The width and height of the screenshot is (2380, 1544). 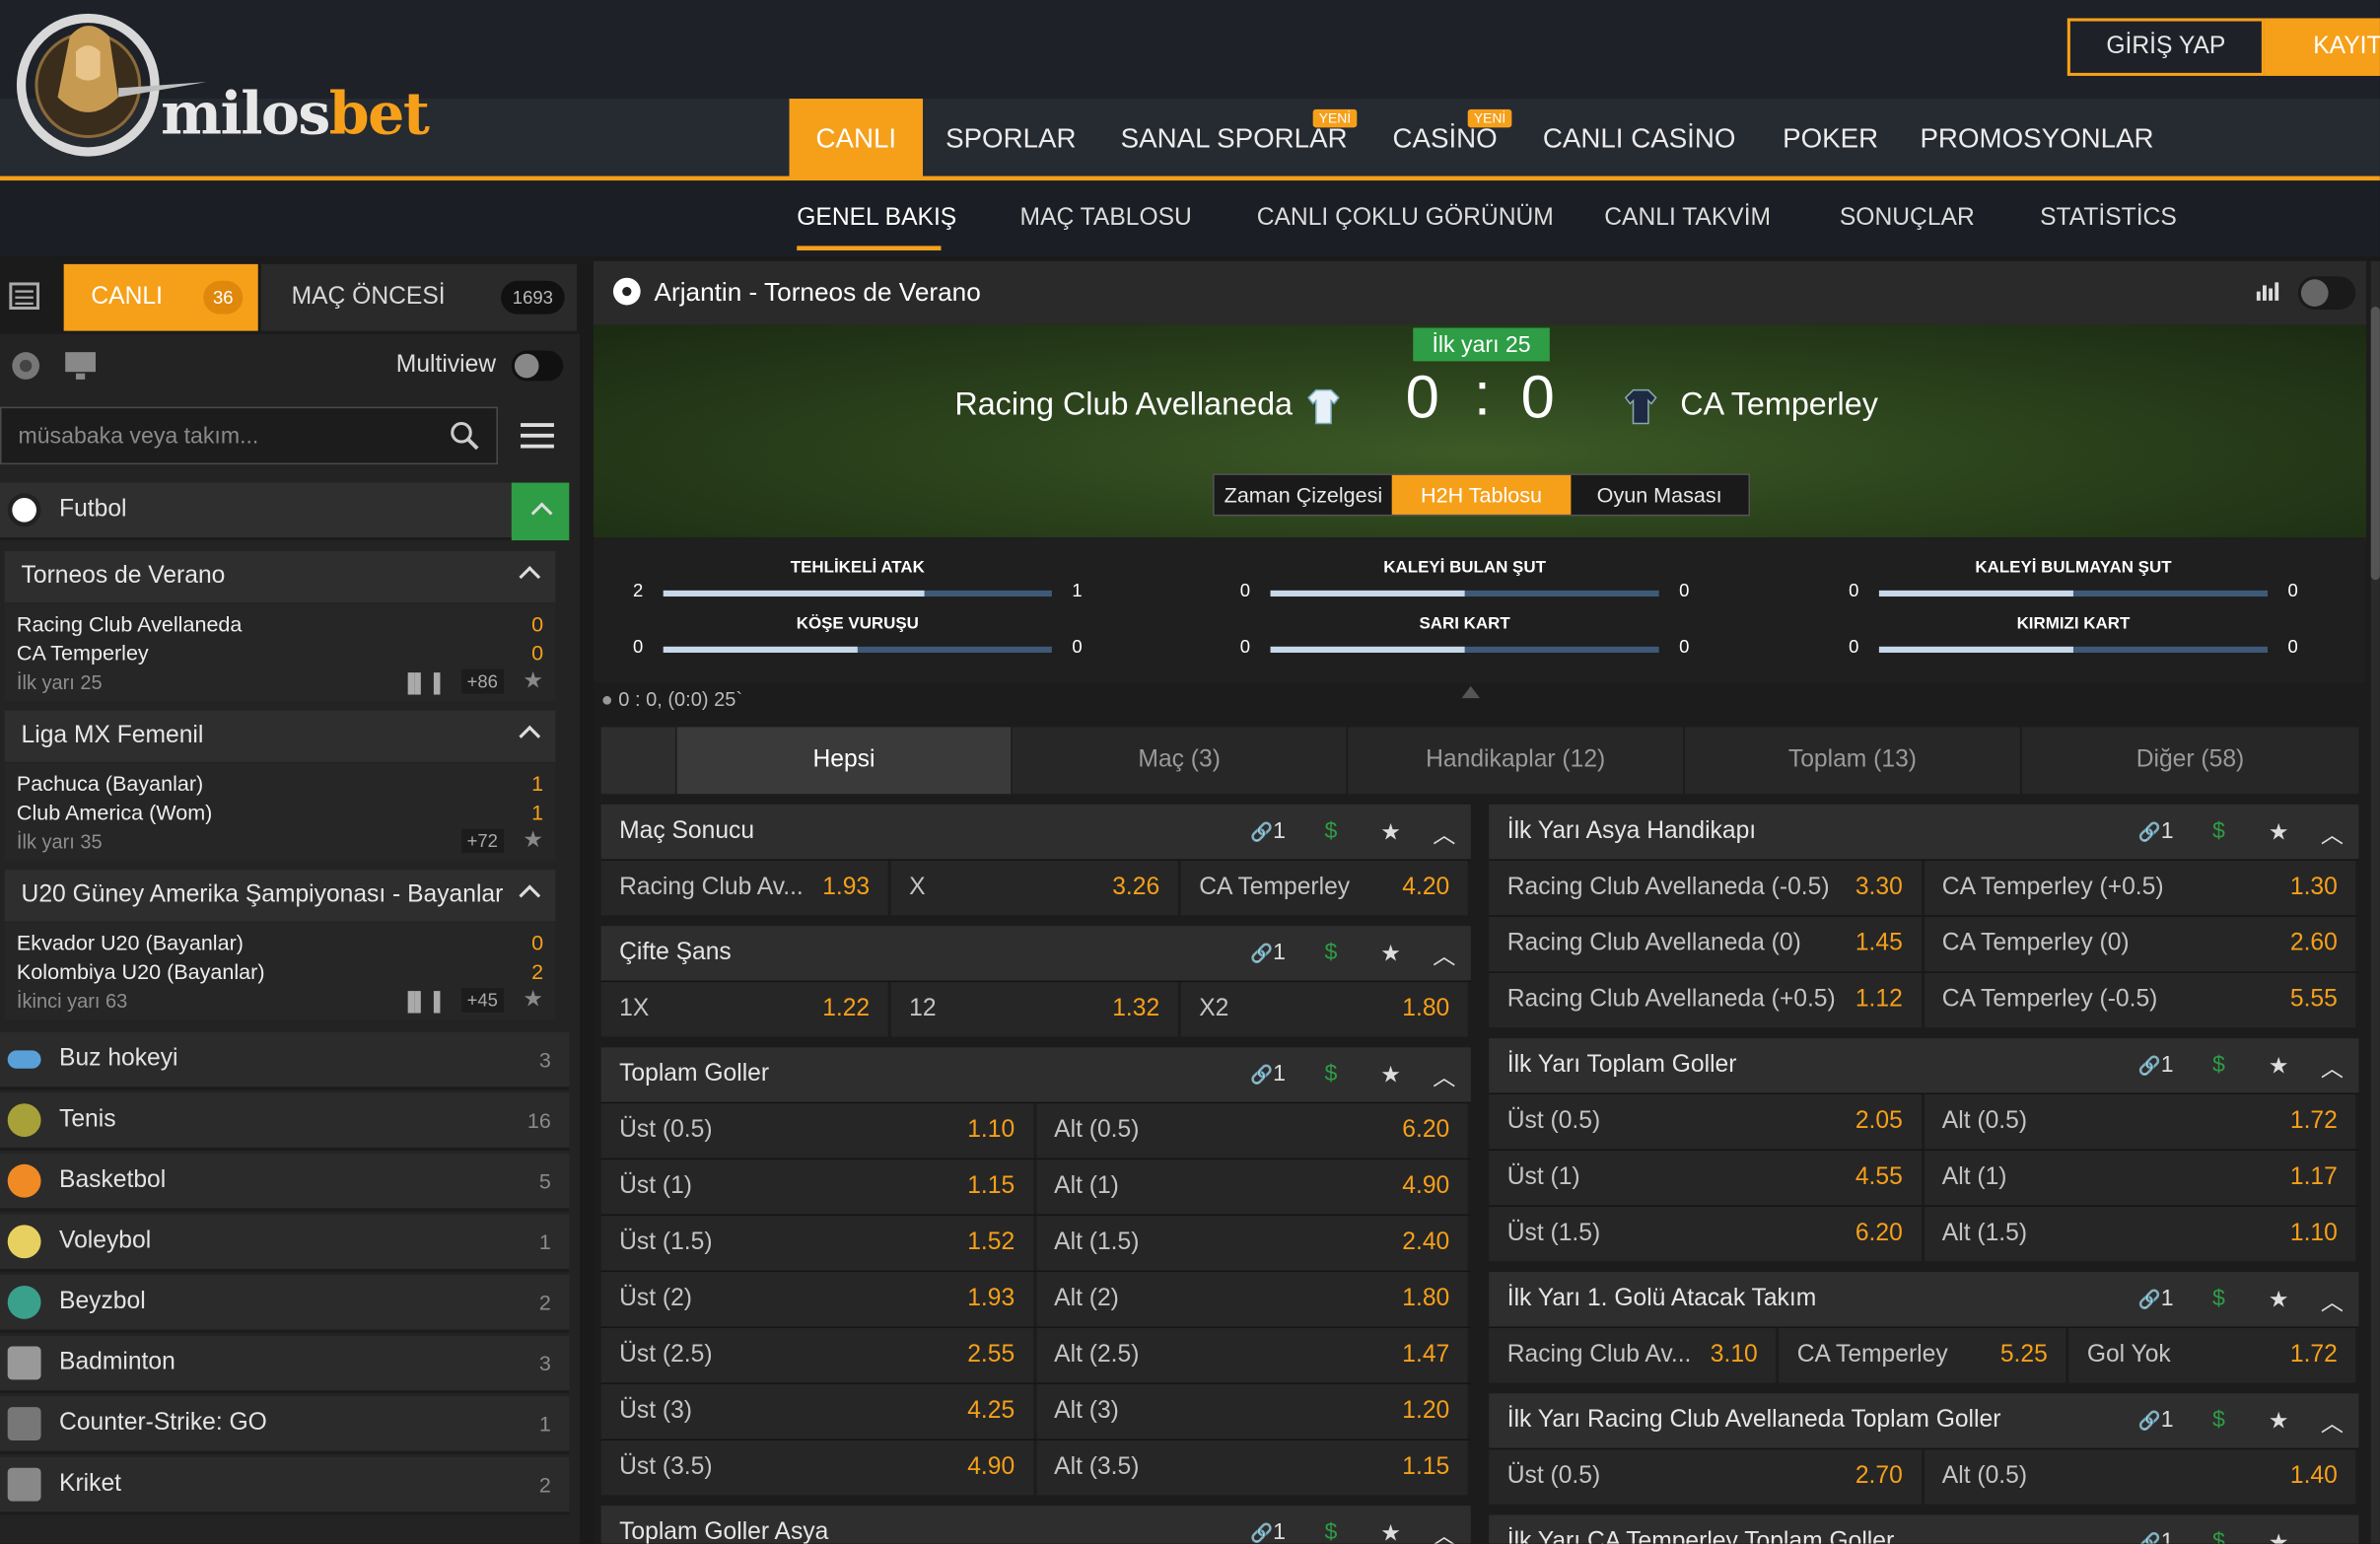 What do you see at coordinates (1253, 1187) in the screenshot?
I see `odds-button: Alt (1) 4.90` at bounding box center [1253, 1187].